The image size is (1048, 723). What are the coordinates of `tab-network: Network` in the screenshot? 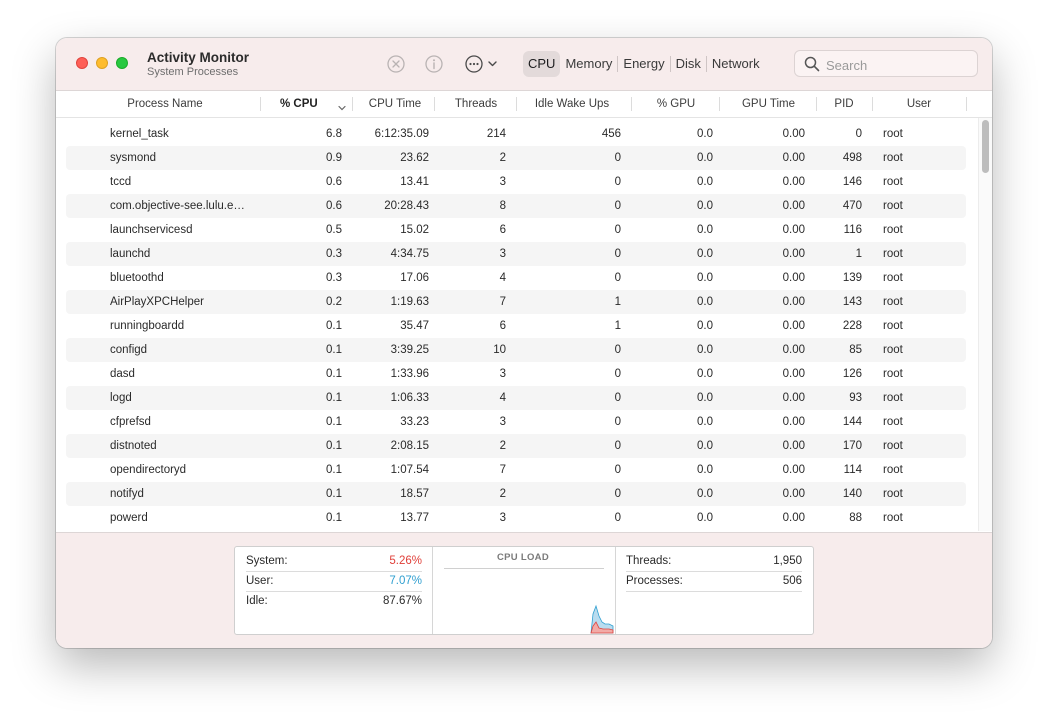 It's located at (736, 64).